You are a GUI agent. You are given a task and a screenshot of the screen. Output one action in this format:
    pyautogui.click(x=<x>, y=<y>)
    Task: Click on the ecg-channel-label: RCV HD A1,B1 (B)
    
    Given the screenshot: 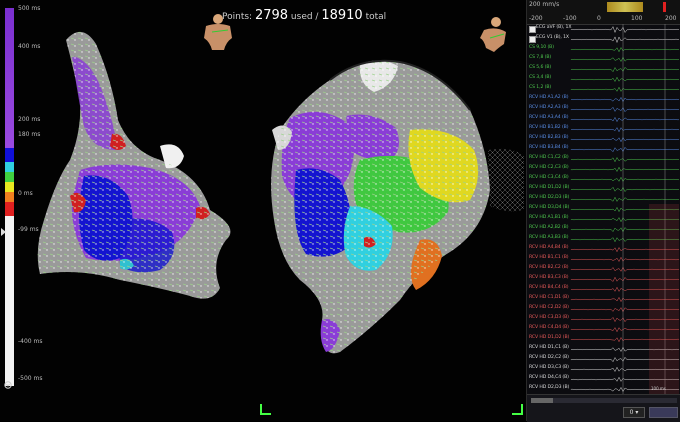 What is the action you would take?
    pyautogui.click(x=549, y=217)
    